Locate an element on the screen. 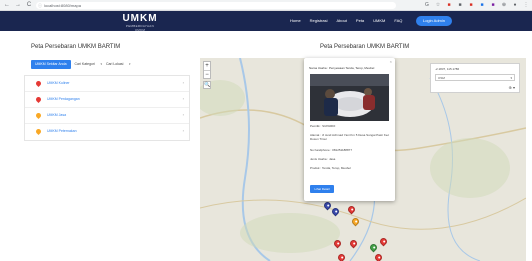  extension-gray-icon: ■ is located at coordinates (460, 5).